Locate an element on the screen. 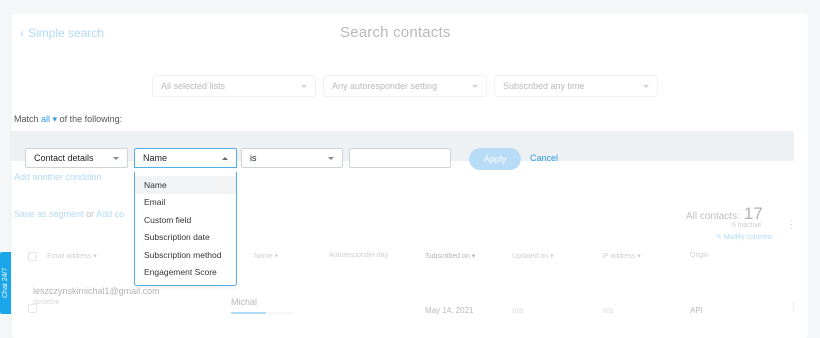 Image resolution: width=820 pixels, height=338 pixels. all-contacts-summary: All contacts: 17 is located at coordinates (724, 214).